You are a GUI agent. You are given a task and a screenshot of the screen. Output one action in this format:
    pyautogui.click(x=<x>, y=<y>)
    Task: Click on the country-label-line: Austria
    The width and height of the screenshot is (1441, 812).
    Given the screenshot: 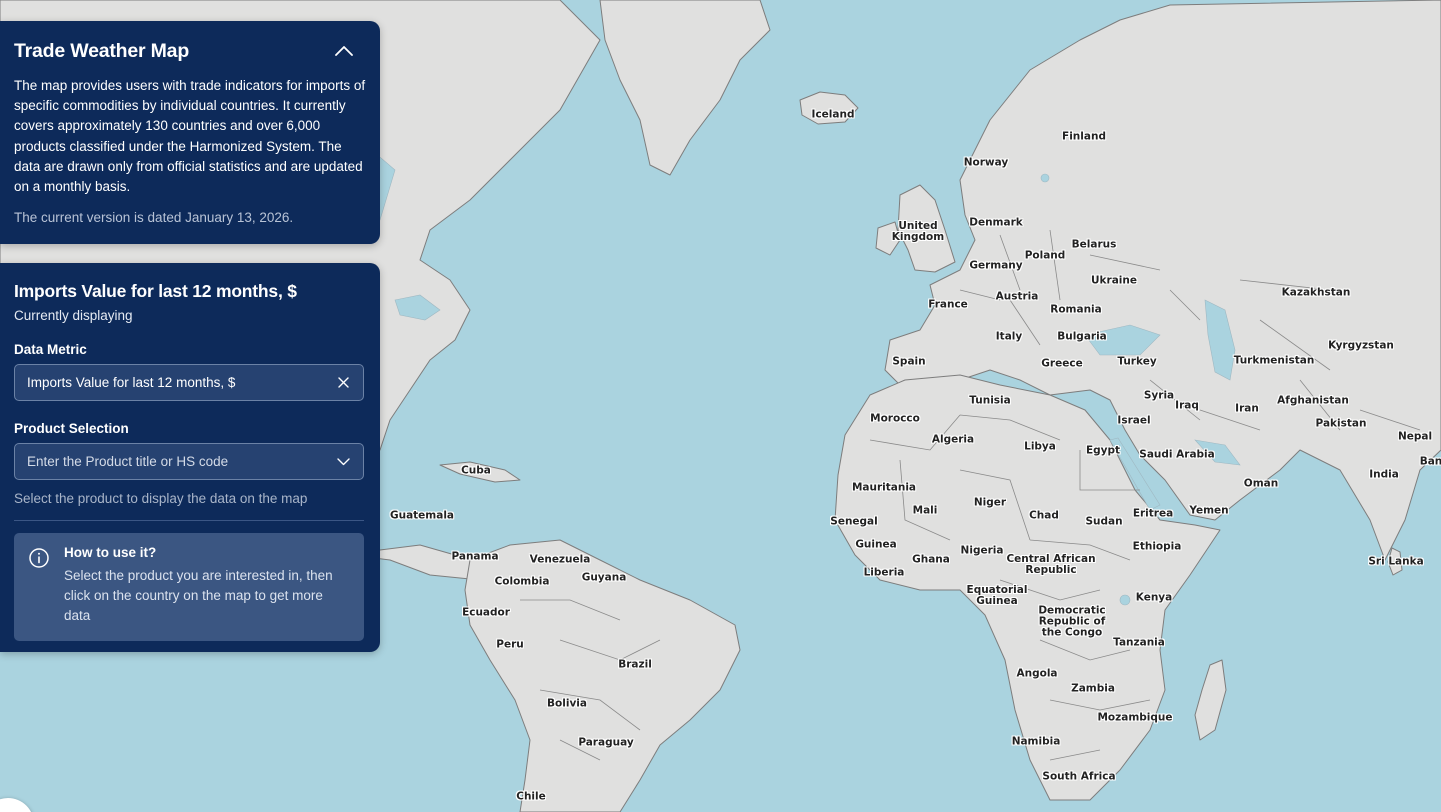 What is the action you would take?
    pyautogui.click(x=1017, y=296)
    